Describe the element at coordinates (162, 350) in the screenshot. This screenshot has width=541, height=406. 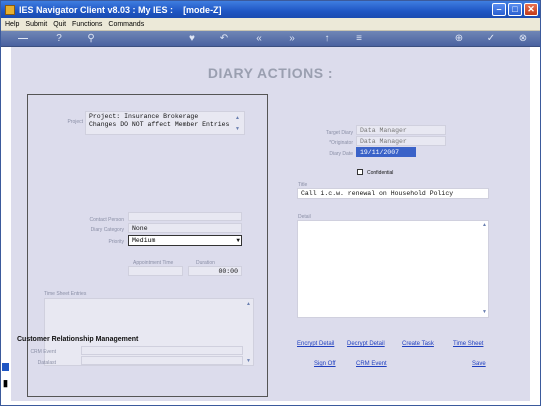
I see `crm-event-field` at that location.